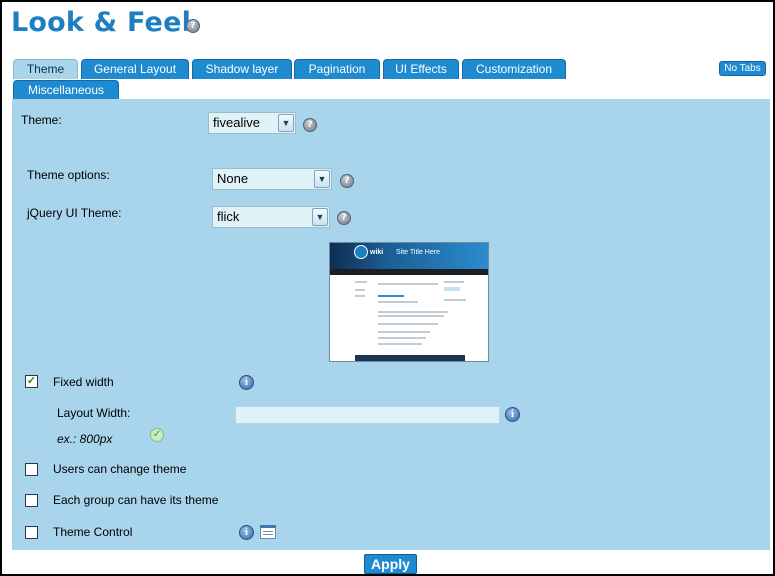 The height and width of the screenshot is (576, 775). What do you see at coordinates (136, 500) in the screenshot?
I see `group-theme-label: Each group can have its theme` at bounding box center [136, 500].